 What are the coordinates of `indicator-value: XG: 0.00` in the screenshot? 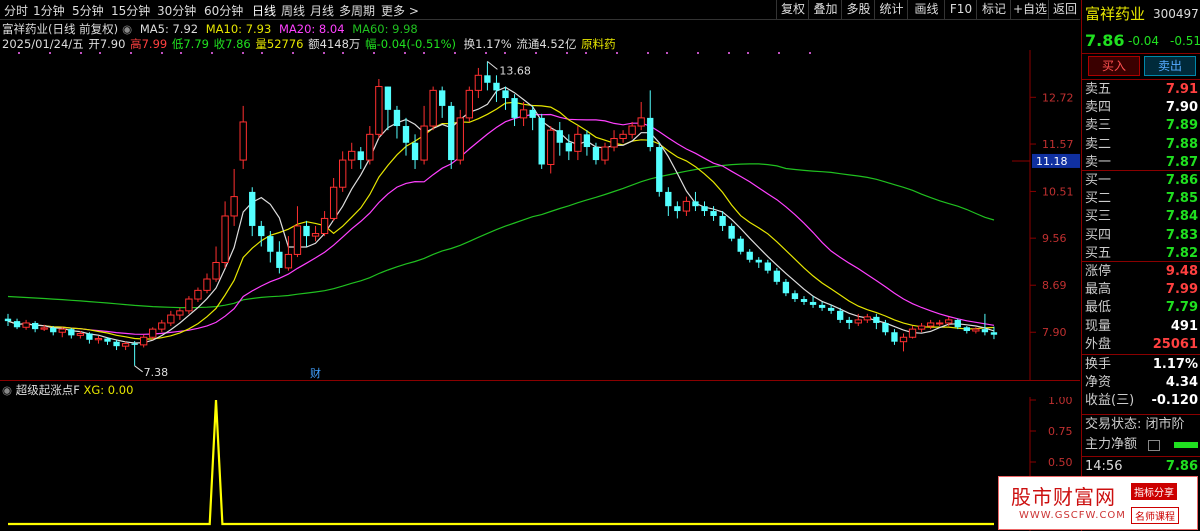 It's located at (108, 390).